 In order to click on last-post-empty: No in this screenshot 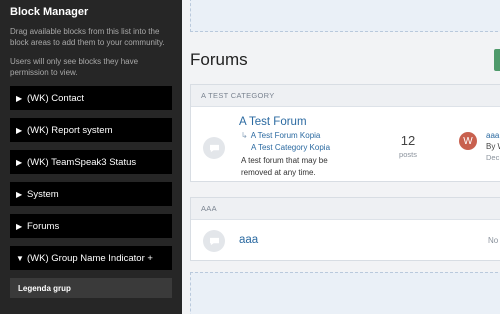, I will do `click(493, 240)`.